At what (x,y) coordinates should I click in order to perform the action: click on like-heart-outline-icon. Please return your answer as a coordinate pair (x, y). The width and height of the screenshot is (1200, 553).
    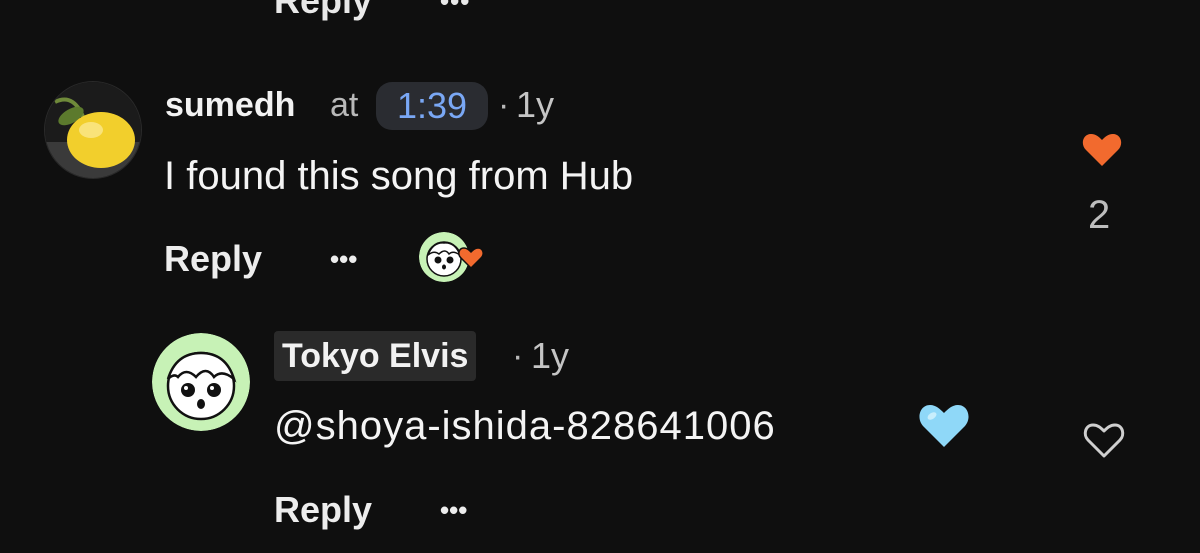
    Looking at the image, I should click on (1104, 440).